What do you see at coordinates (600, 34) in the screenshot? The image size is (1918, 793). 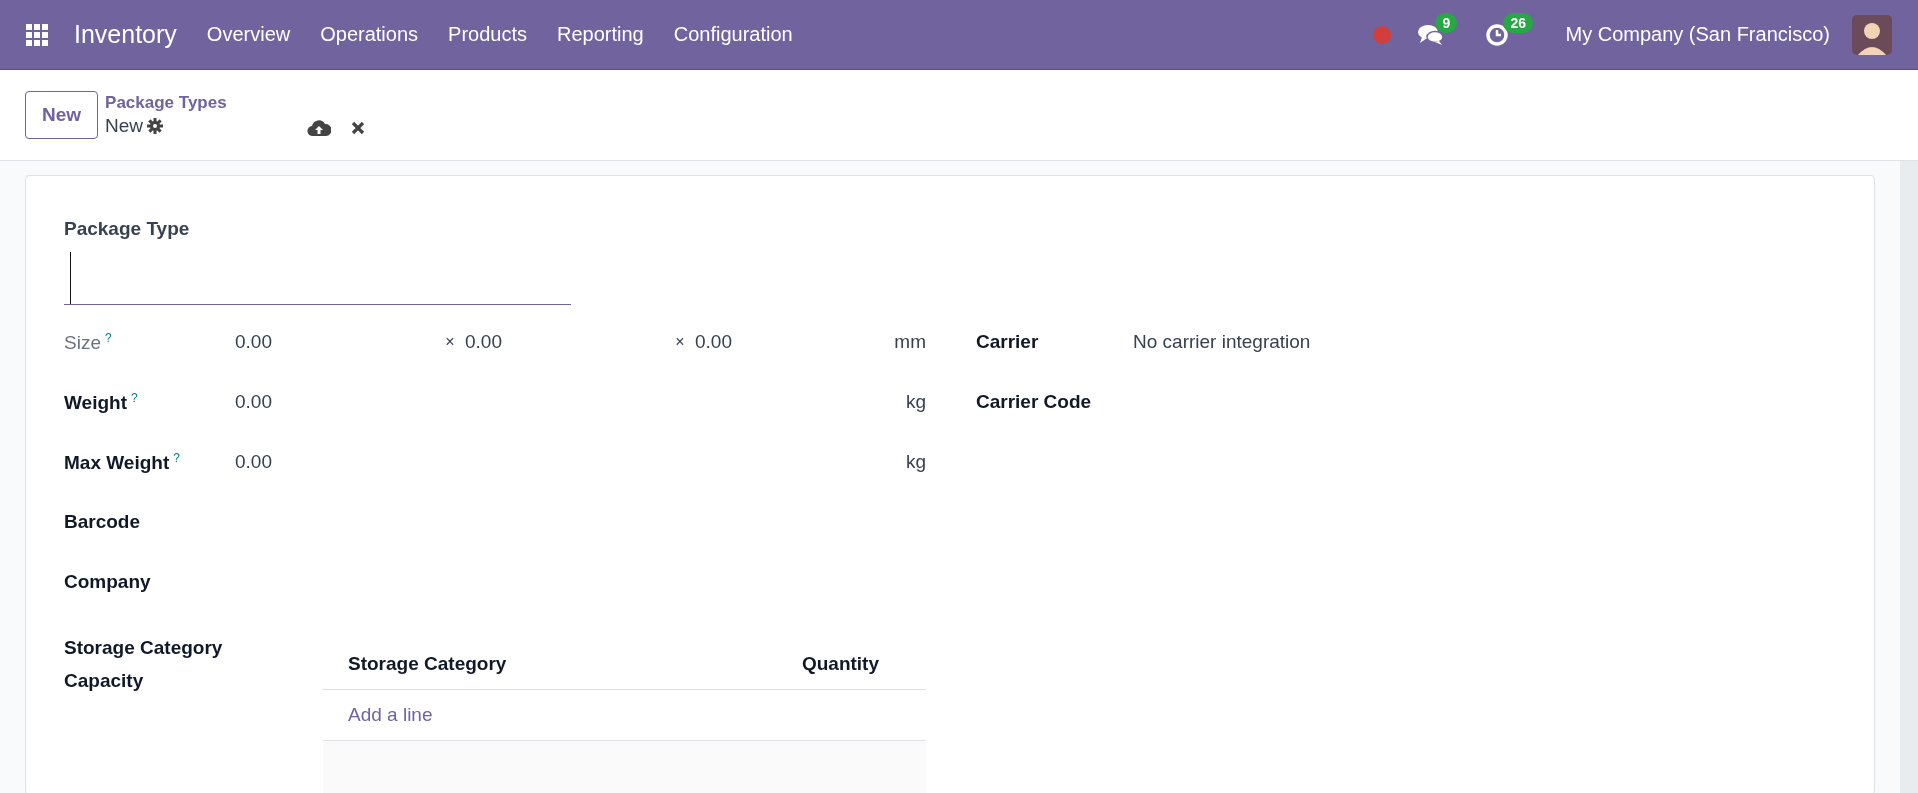 I see `menu-item: Reporting` at bounding box center [600, 34].